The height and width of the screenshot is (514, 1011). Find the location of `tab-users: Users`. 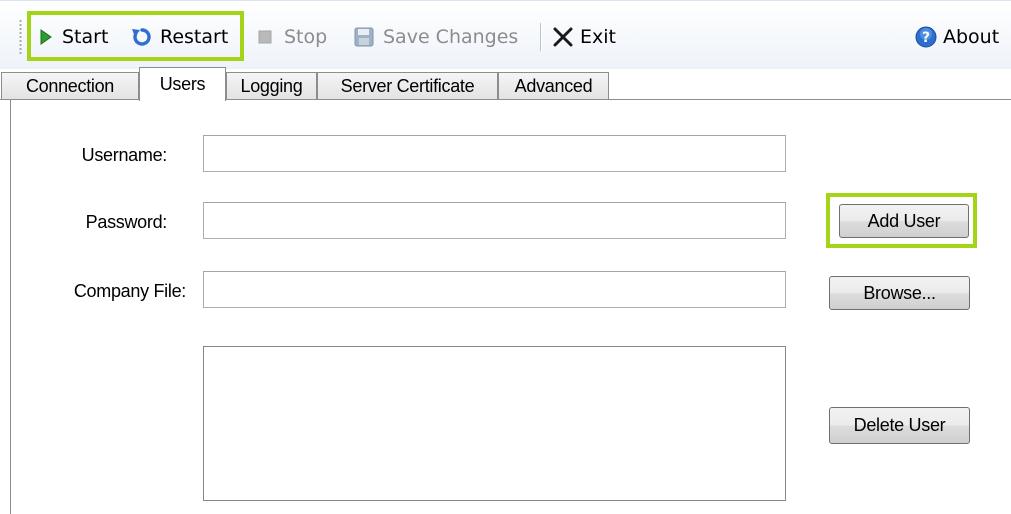

tab-users: Users is located at coordinates (182, 84).